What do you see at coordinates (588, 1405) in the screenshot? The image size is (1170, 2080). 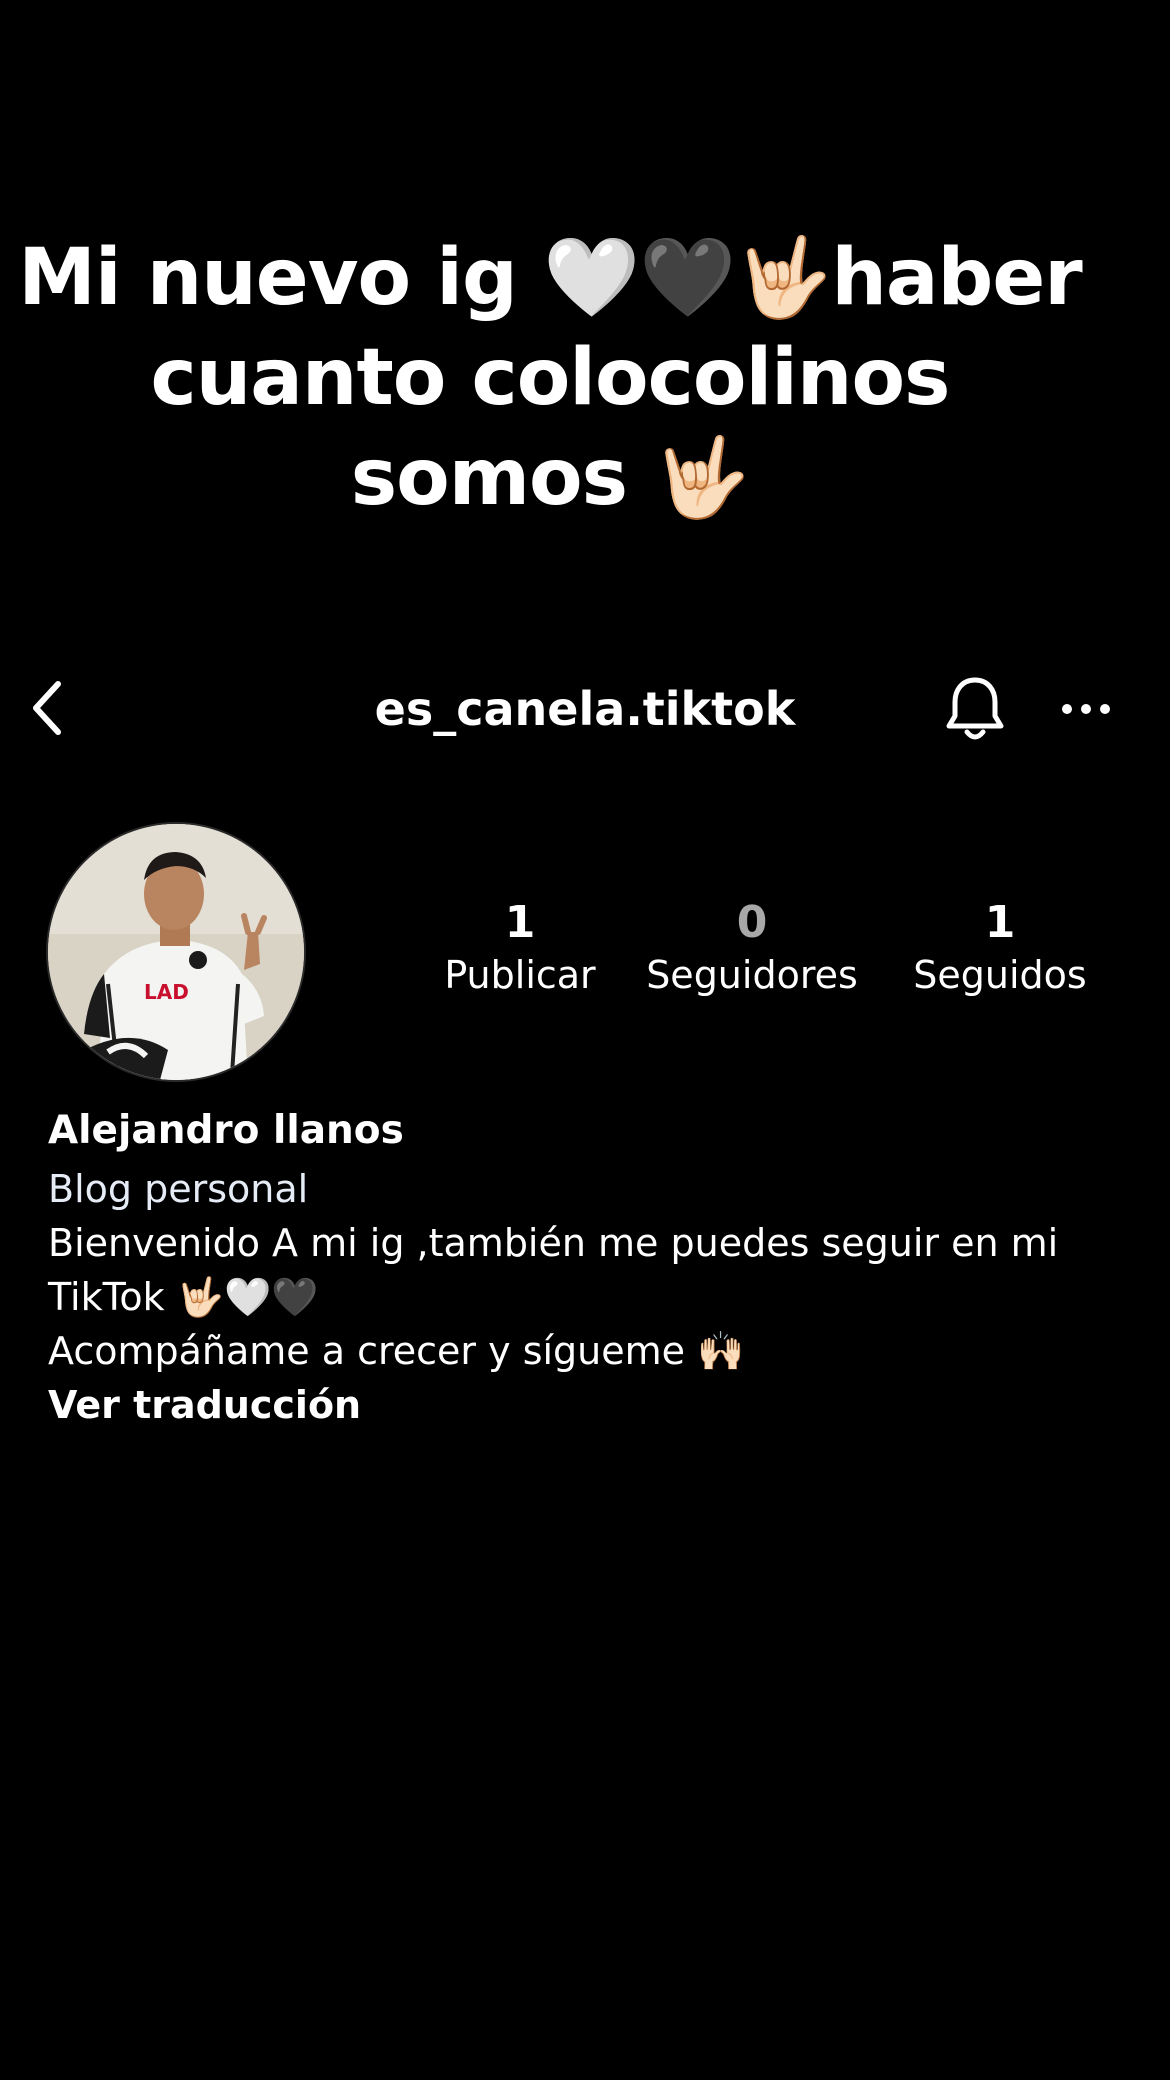 I see `see-translation-link: Ver traducción` at bounding box center [588, 1405].